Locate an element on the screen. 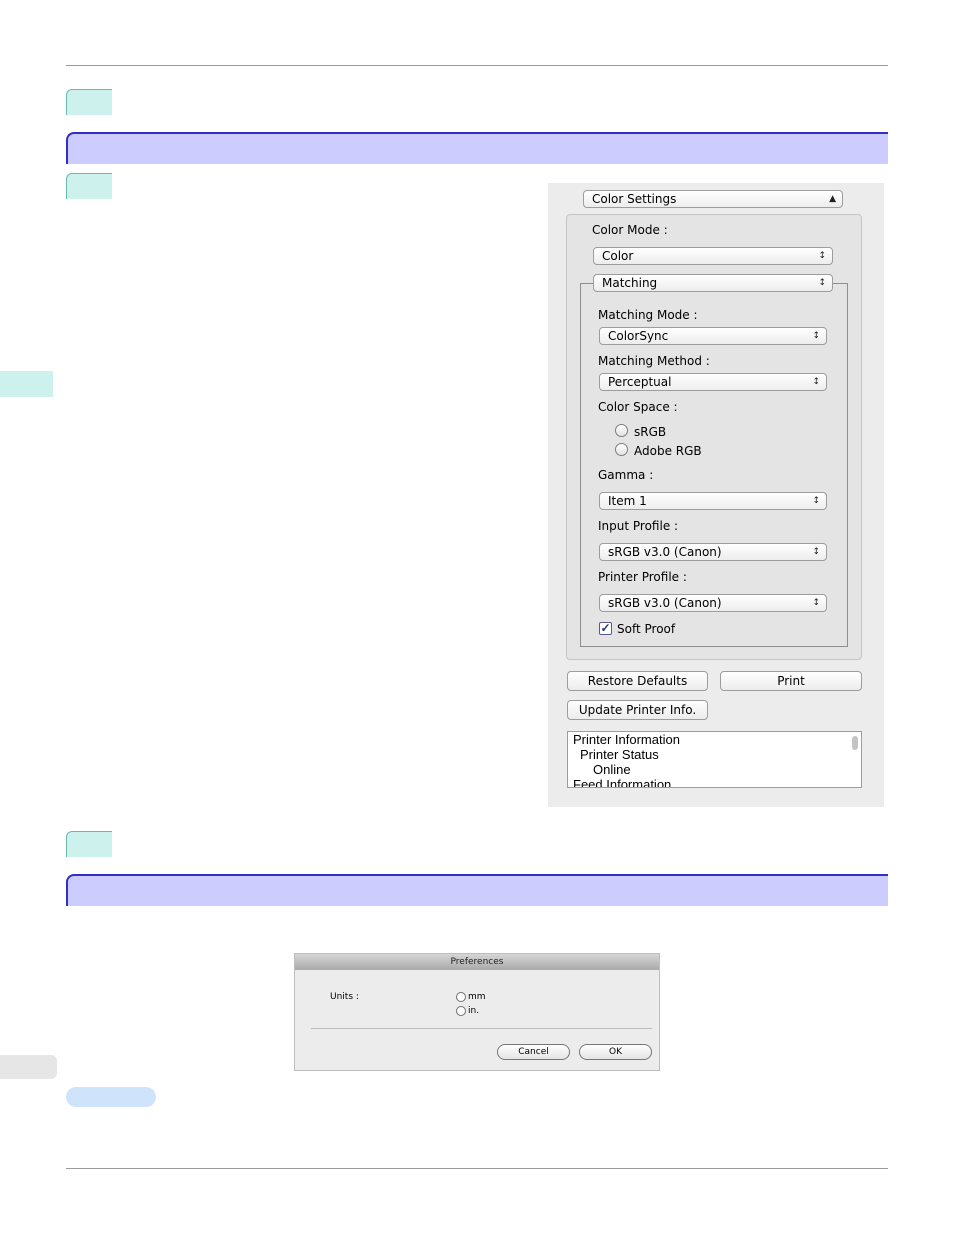 This screenshot has height=1235, width=954. matching-value: Matching is located at coordinates (630, 283).